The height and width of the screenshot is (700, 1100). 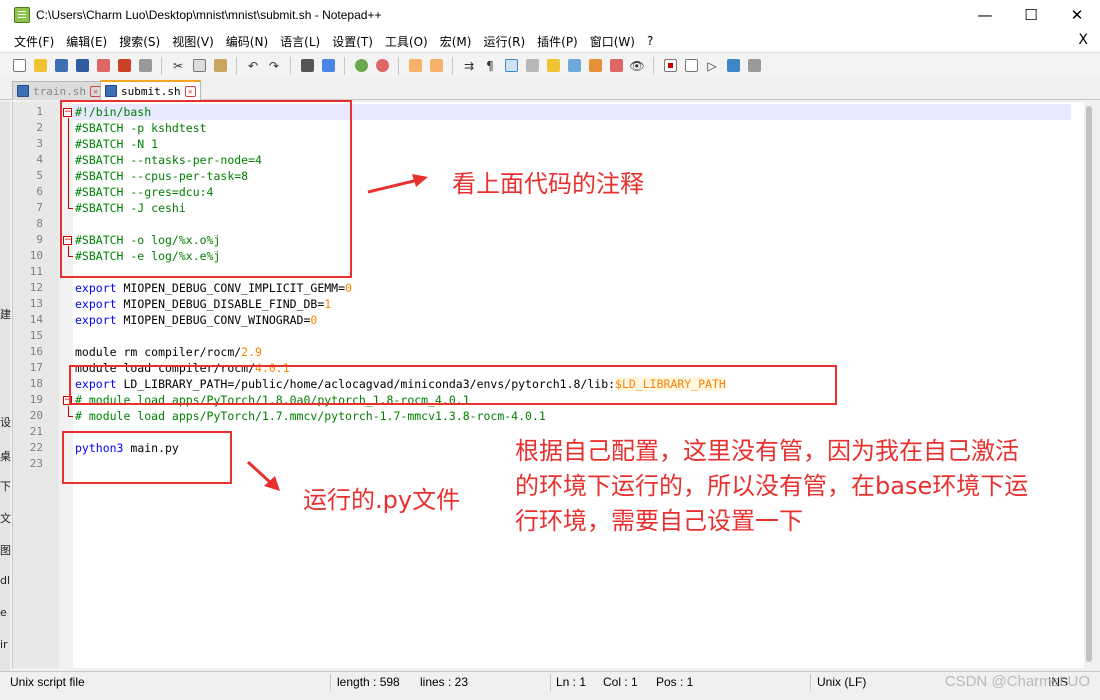 What do you see at coordinates (263, 475) in the screenshot?
I see `annotation-arrow` at bounding box center [263, 475].